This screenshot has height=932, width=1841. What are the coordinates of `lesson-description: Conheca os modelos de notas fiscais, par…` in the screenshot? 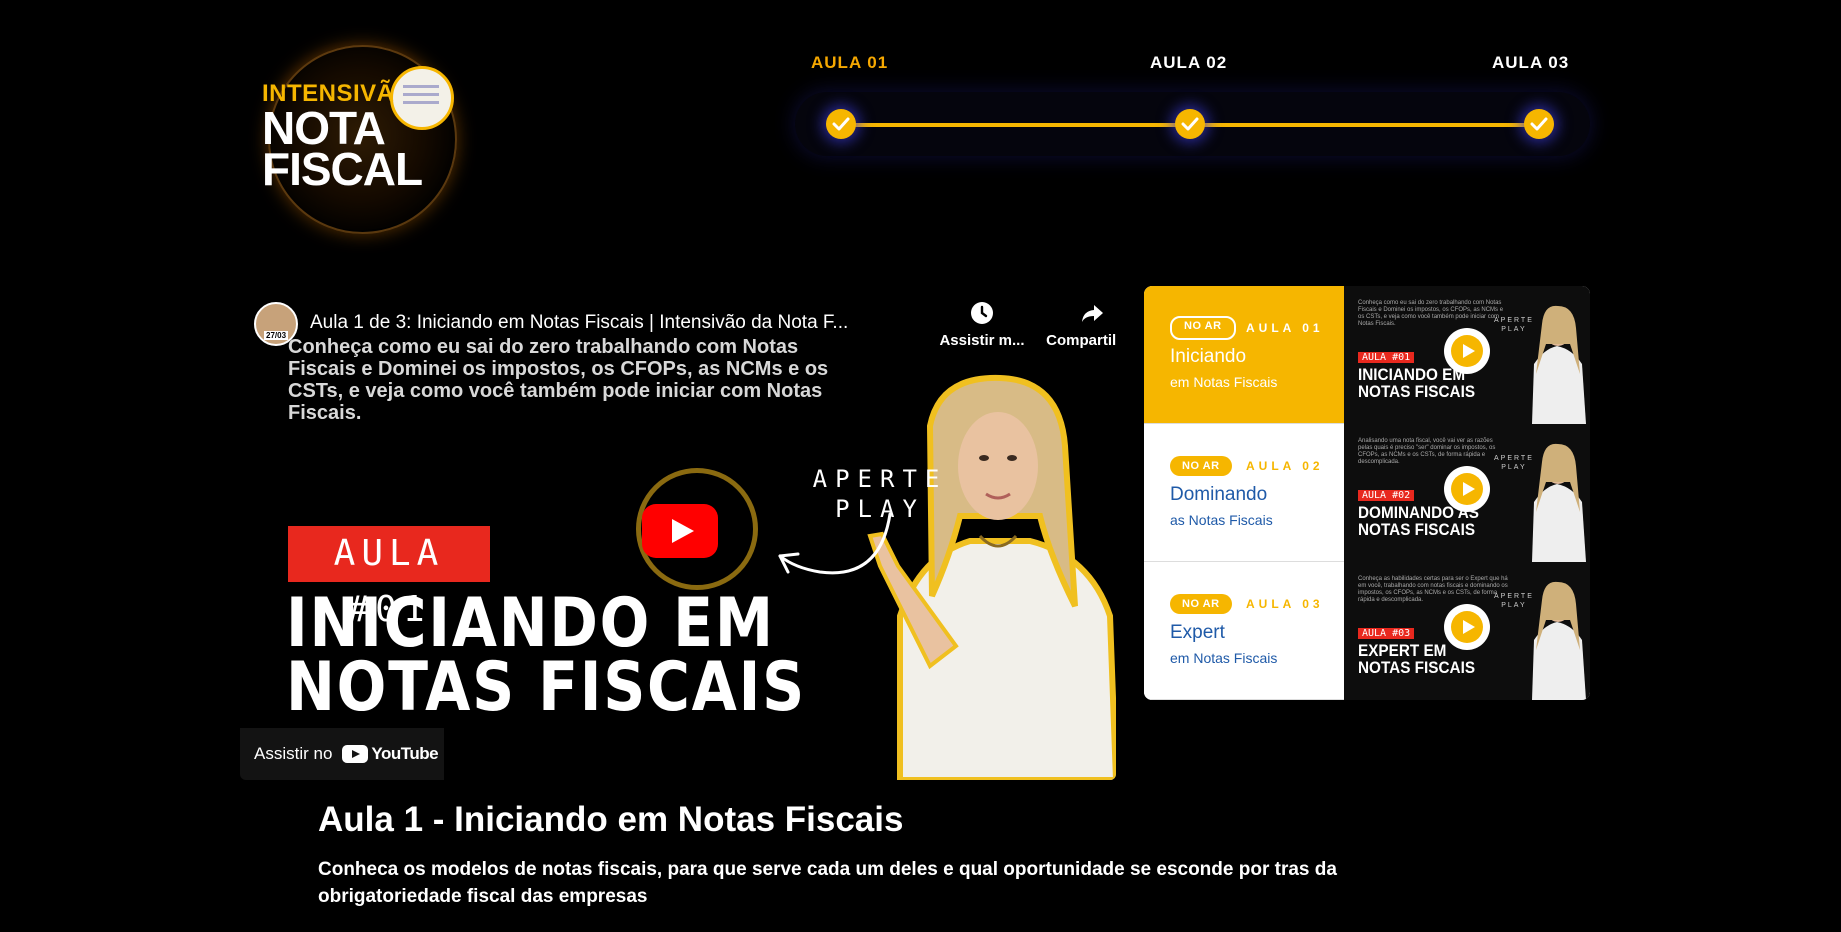 It's located at (827, 883).